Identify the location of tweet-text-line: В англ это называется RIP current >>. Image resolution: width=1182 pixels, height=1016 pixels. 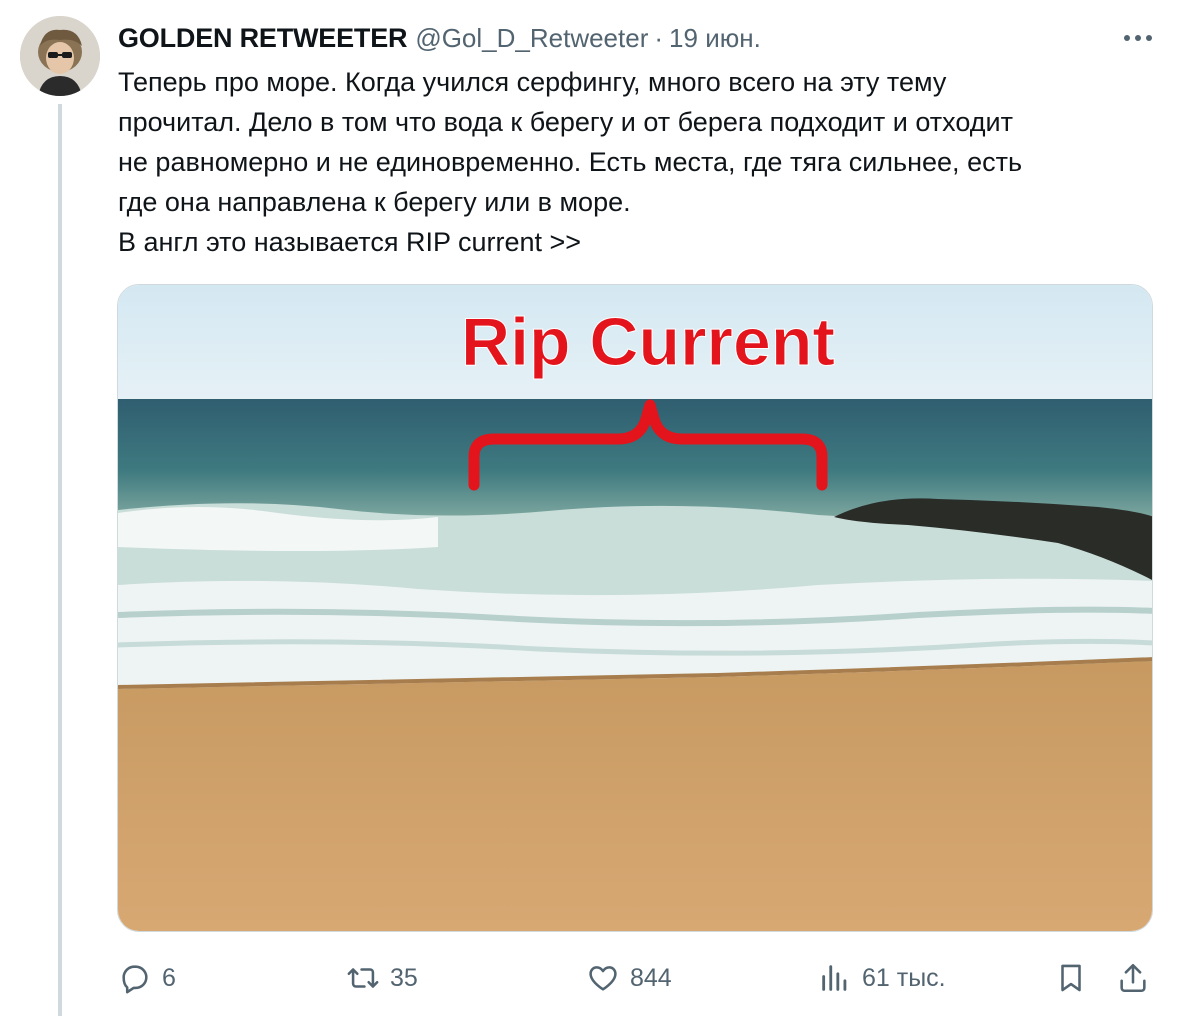
(350, 242).